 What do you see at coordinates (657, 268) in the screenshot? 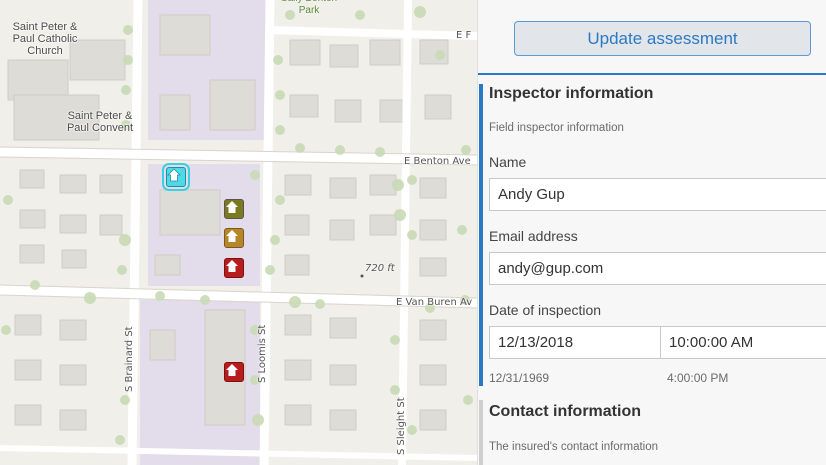
I see `email-input` at bounding box center [657, 268].